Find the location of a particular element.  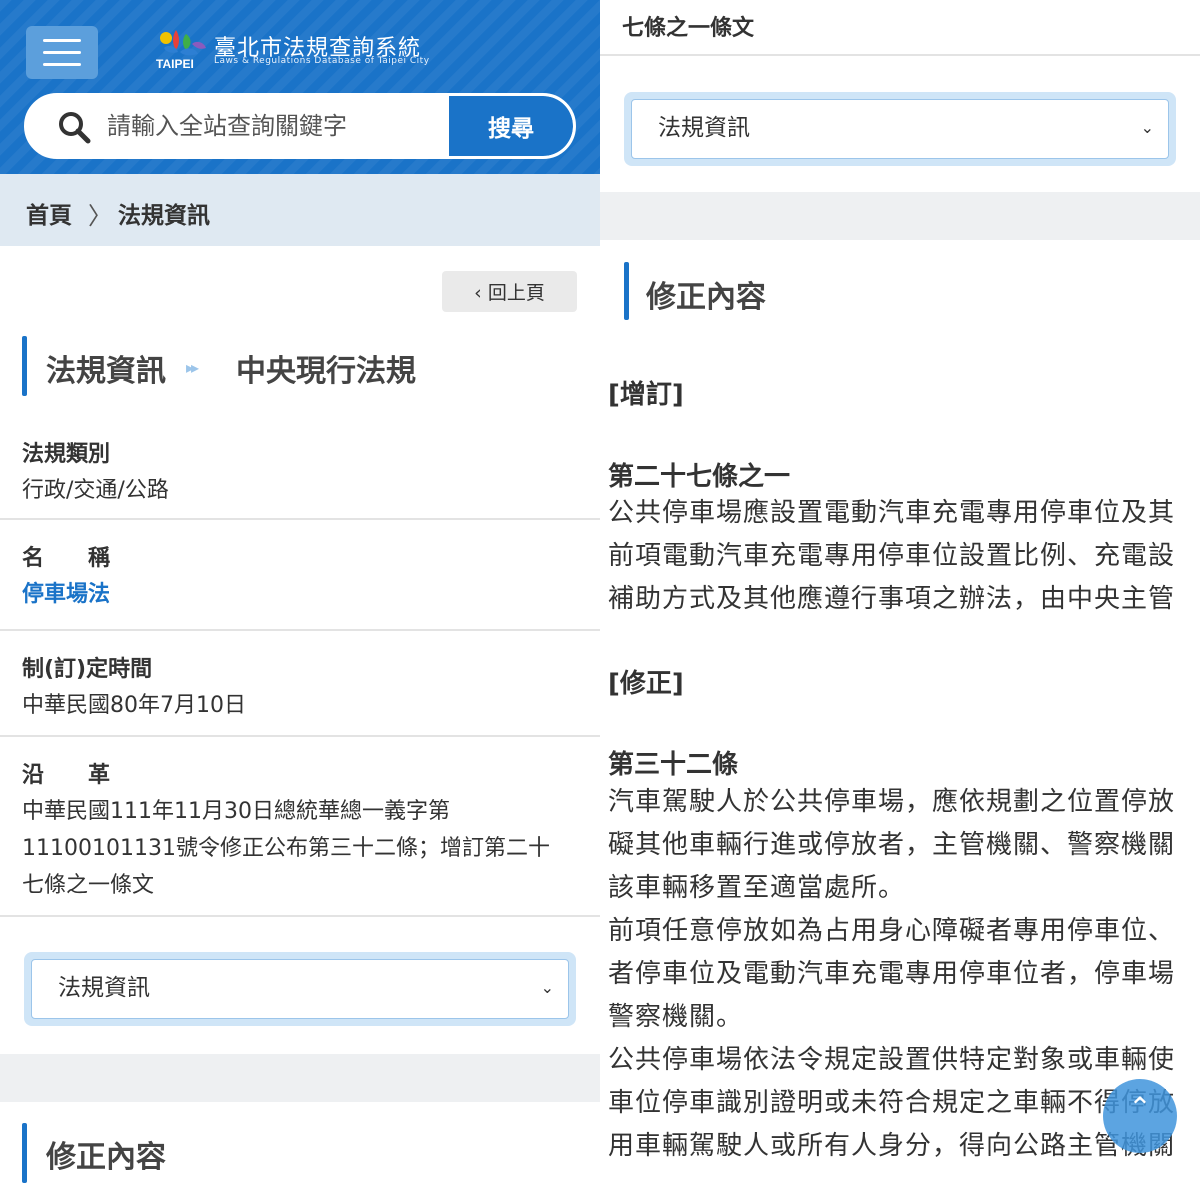

page-heading-part1: 法規資訊 is located at coordinates (106, 371).